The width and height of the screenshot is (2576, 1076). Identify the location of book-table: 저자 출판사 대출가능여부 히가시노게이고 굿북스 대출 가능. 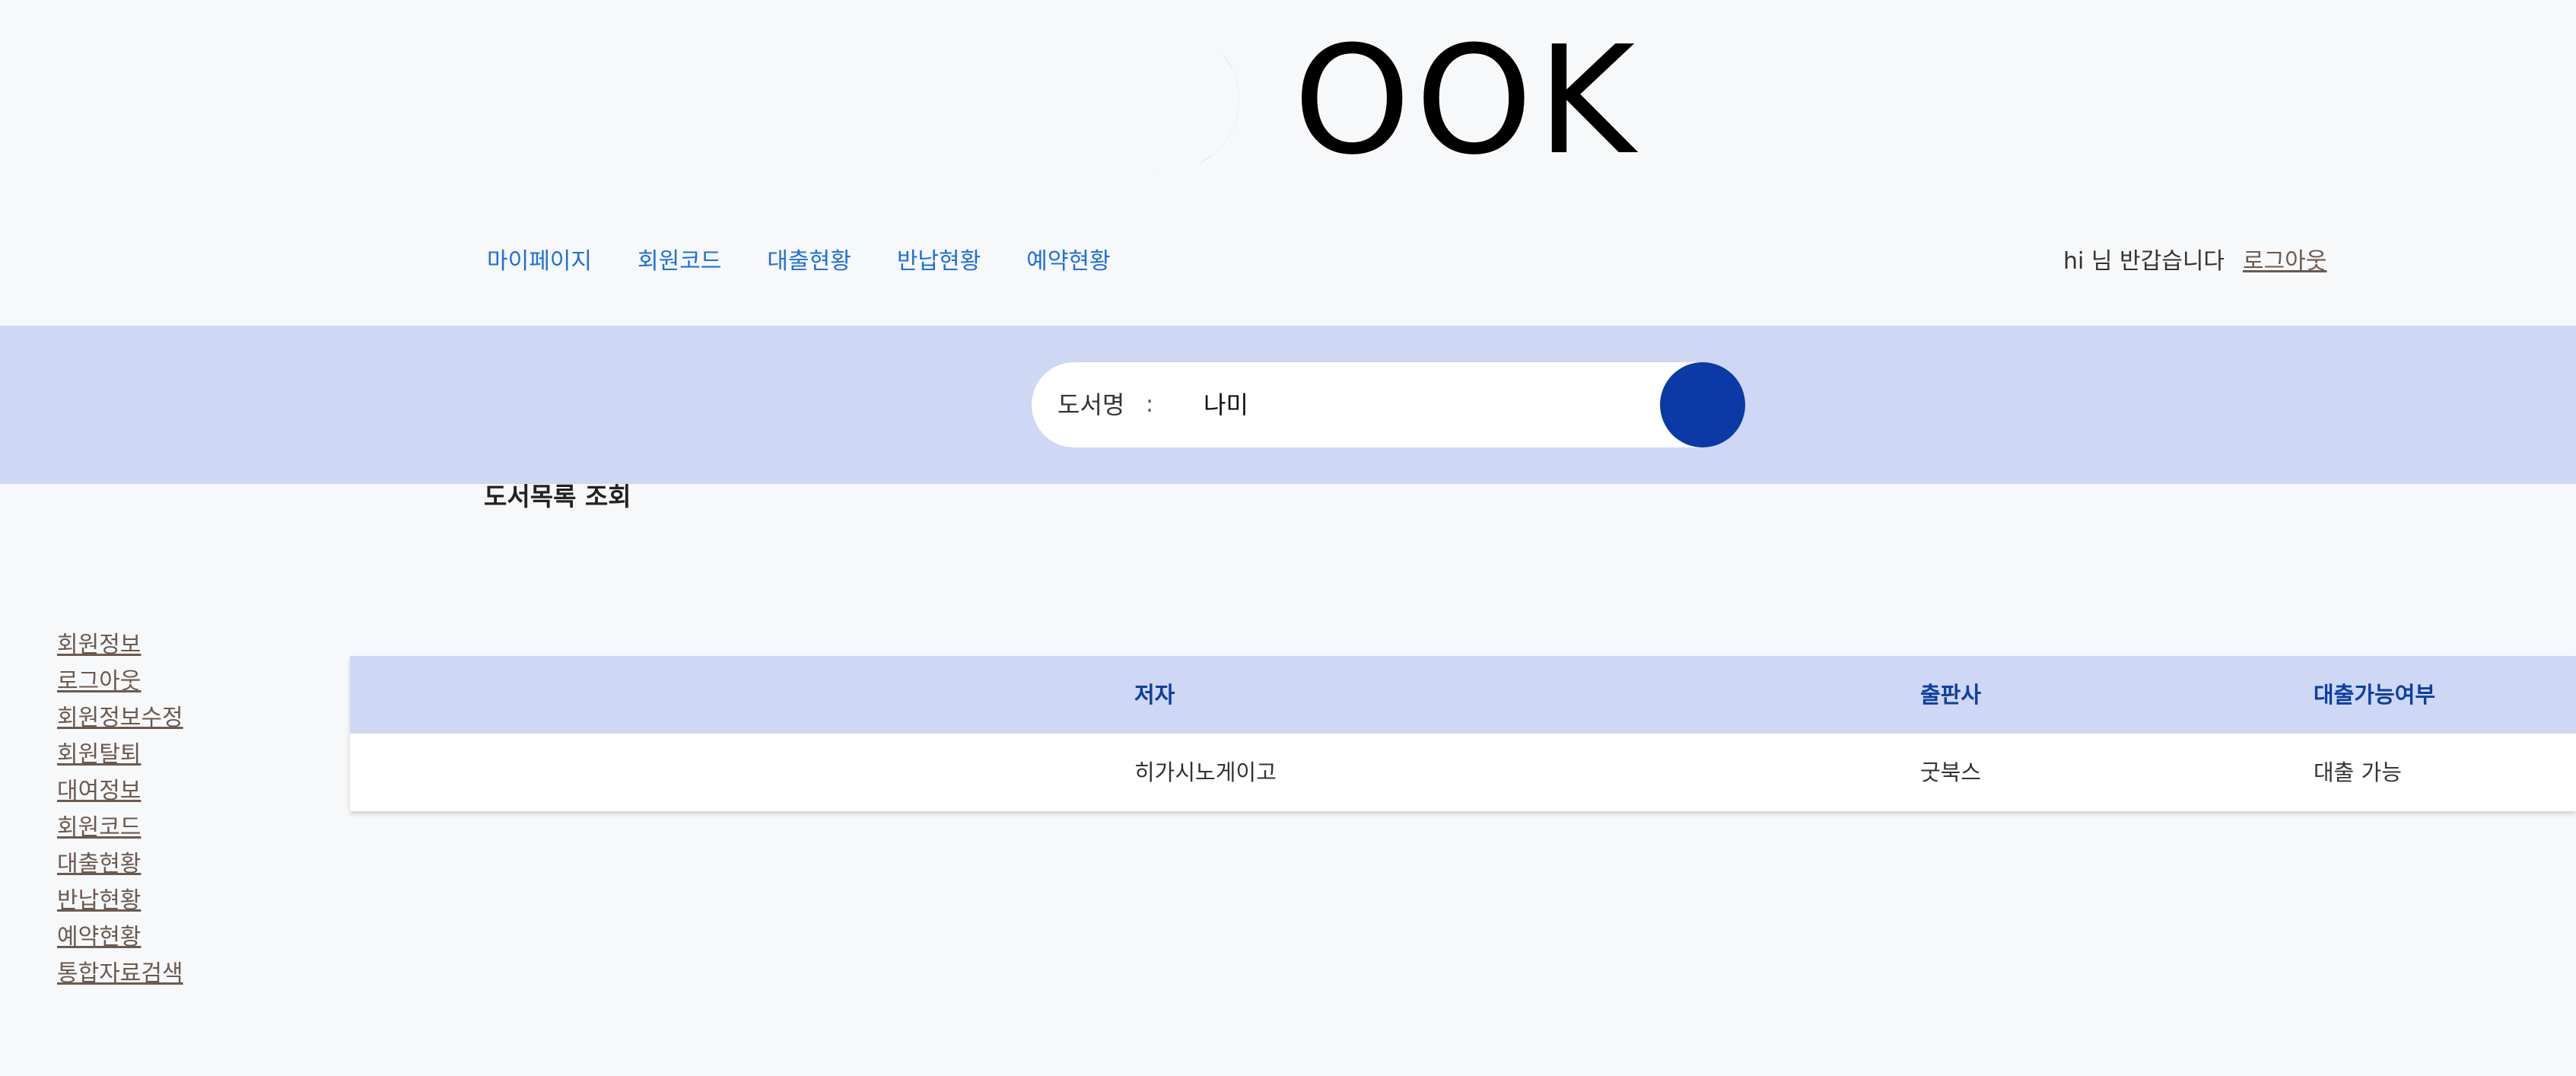
(1463, 733).